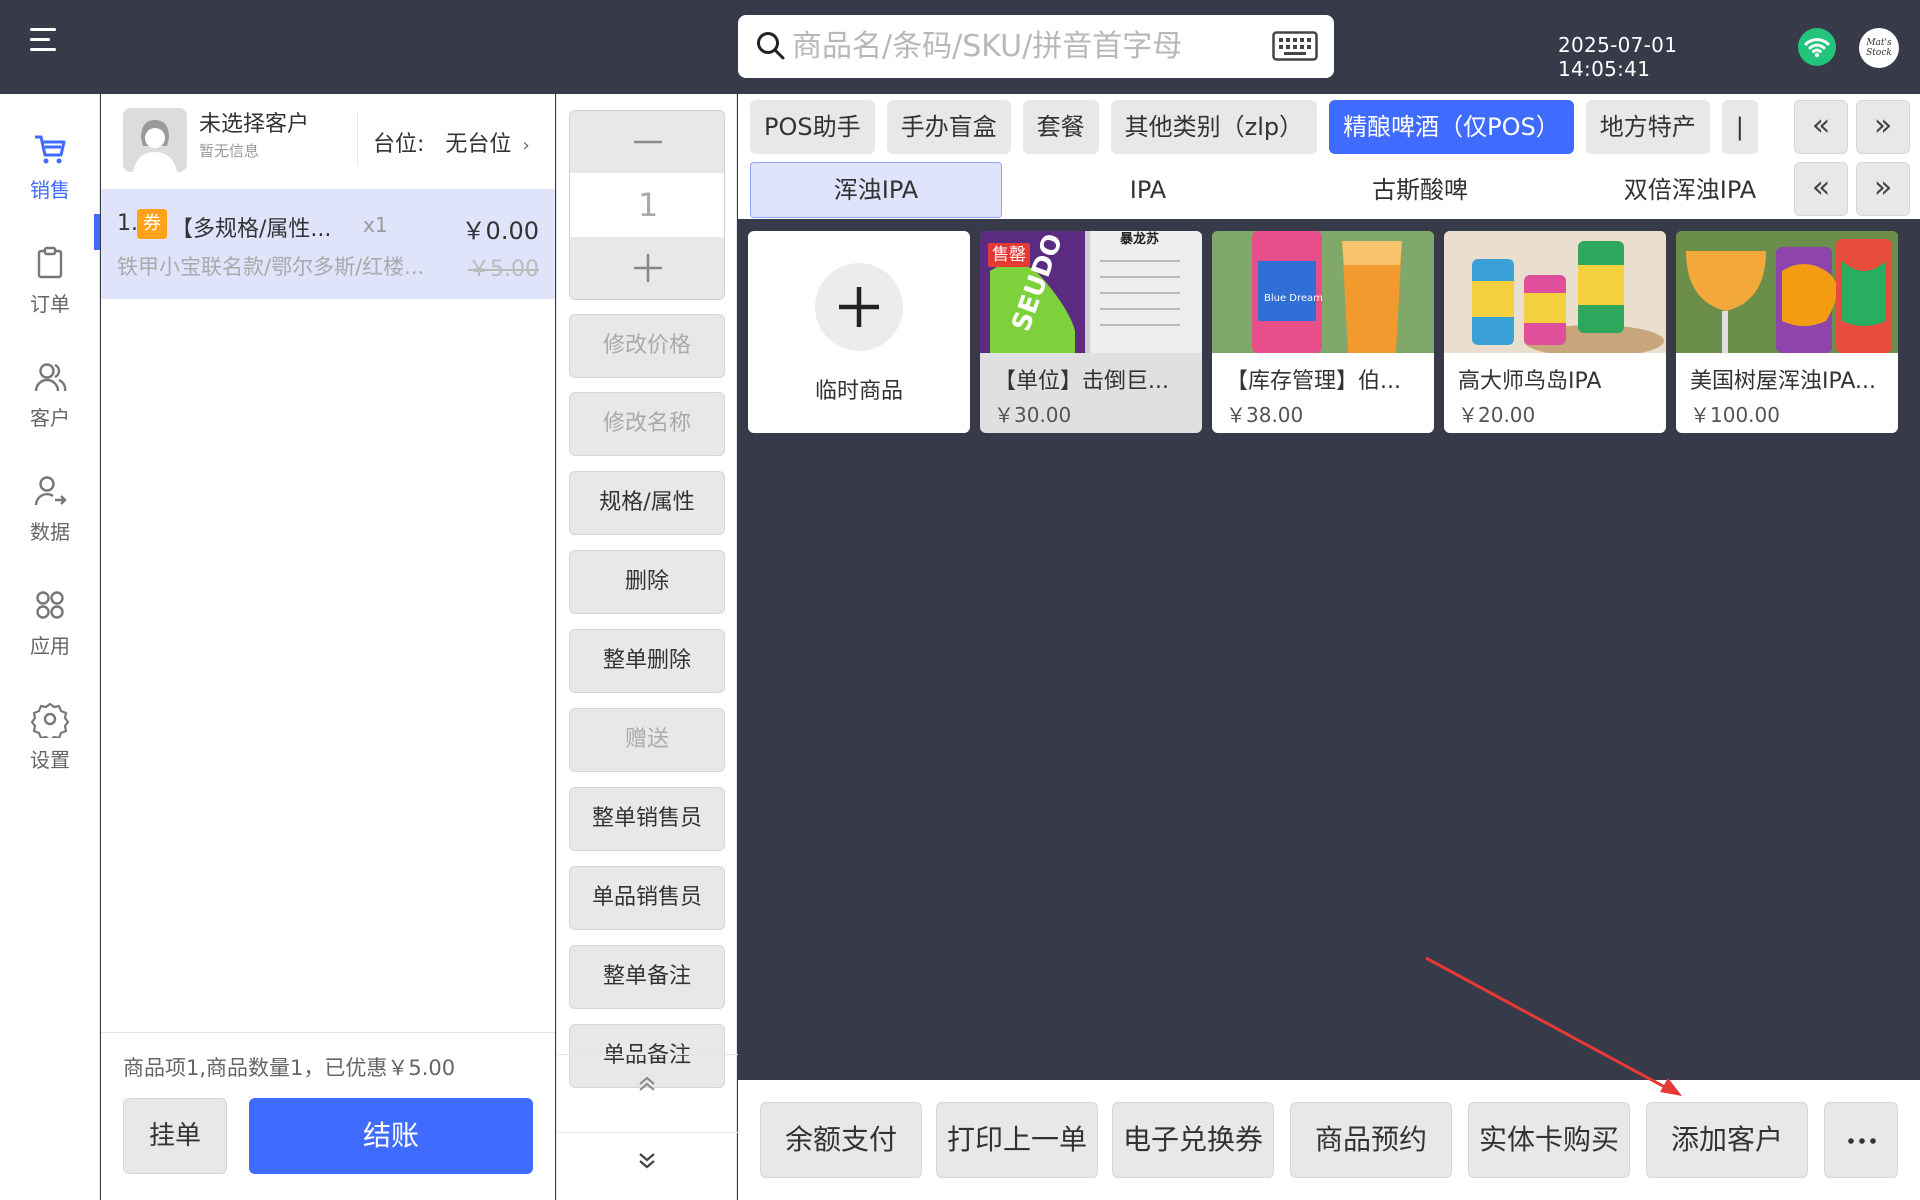  What do you see at coordinates (647, 503) in the screenshot?
I see `spec-attr-button: 规格/属性` at bounding box center [647, 503].